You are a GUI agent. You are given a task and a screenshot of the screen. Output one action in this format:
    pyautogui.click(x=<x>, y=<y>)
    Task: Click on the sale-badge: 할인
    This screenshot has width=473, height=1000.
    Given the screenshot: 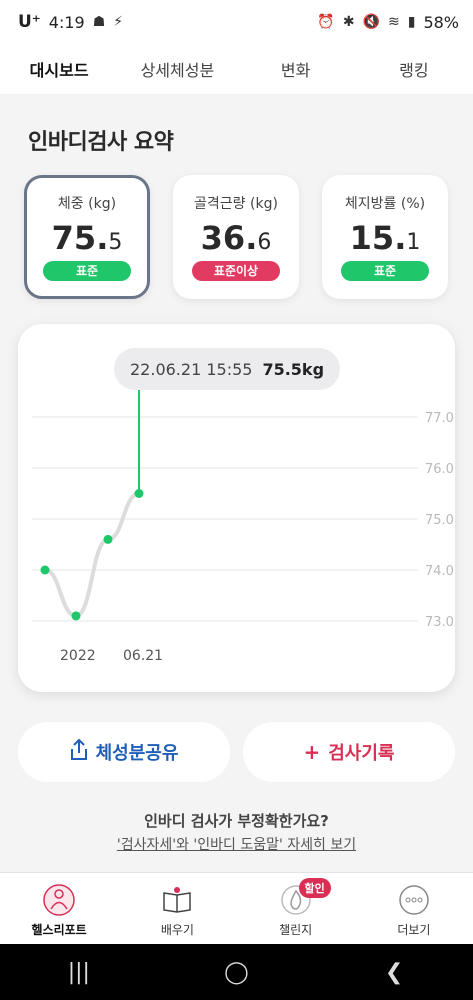 What is the action you would take?
    pyautogui.click(x=314, y=888)
    